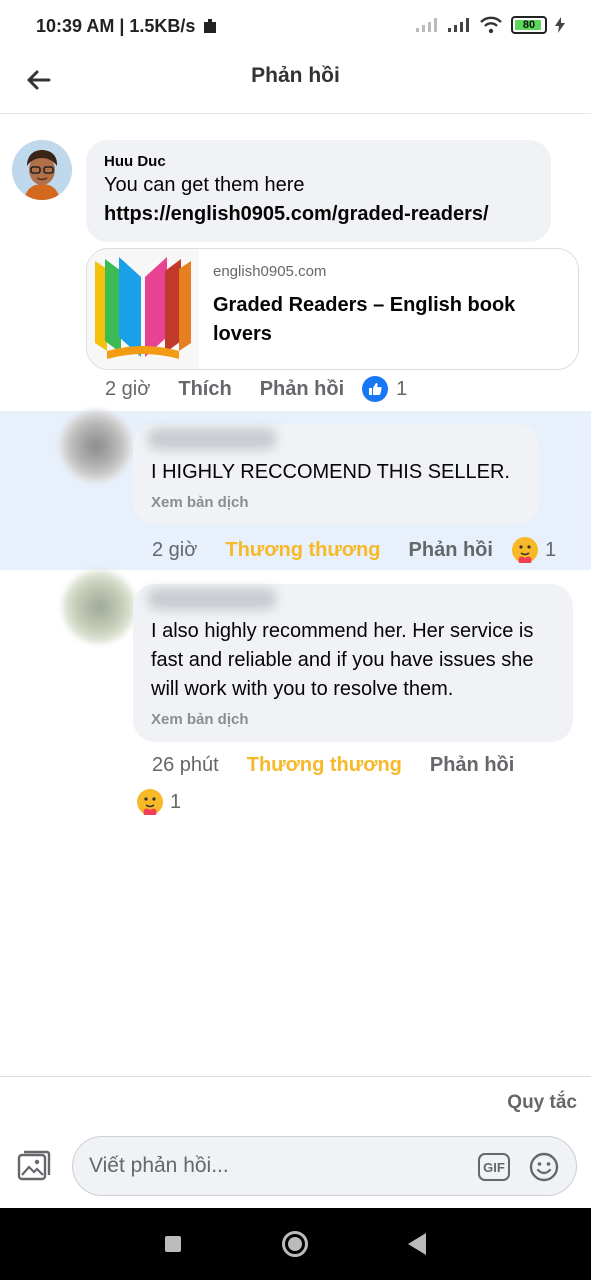 This screenshot has width=591, height=1280. I want to click on link-title: Graded Readers – English book lovers, so click(364, 319).